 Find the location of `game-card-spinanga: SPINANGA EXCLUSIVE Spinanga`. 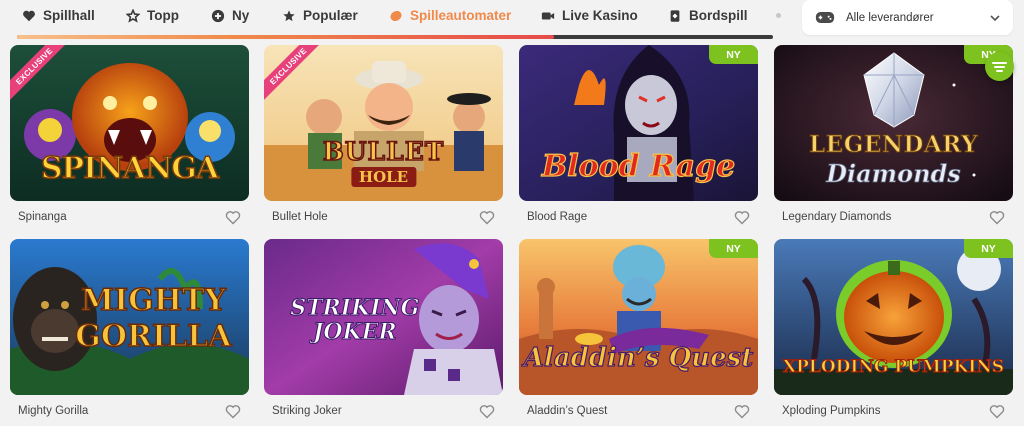

game-card-spinanga: SPINANGA EXCLUSIVE Spinanga is located at coordinates (129, 134).